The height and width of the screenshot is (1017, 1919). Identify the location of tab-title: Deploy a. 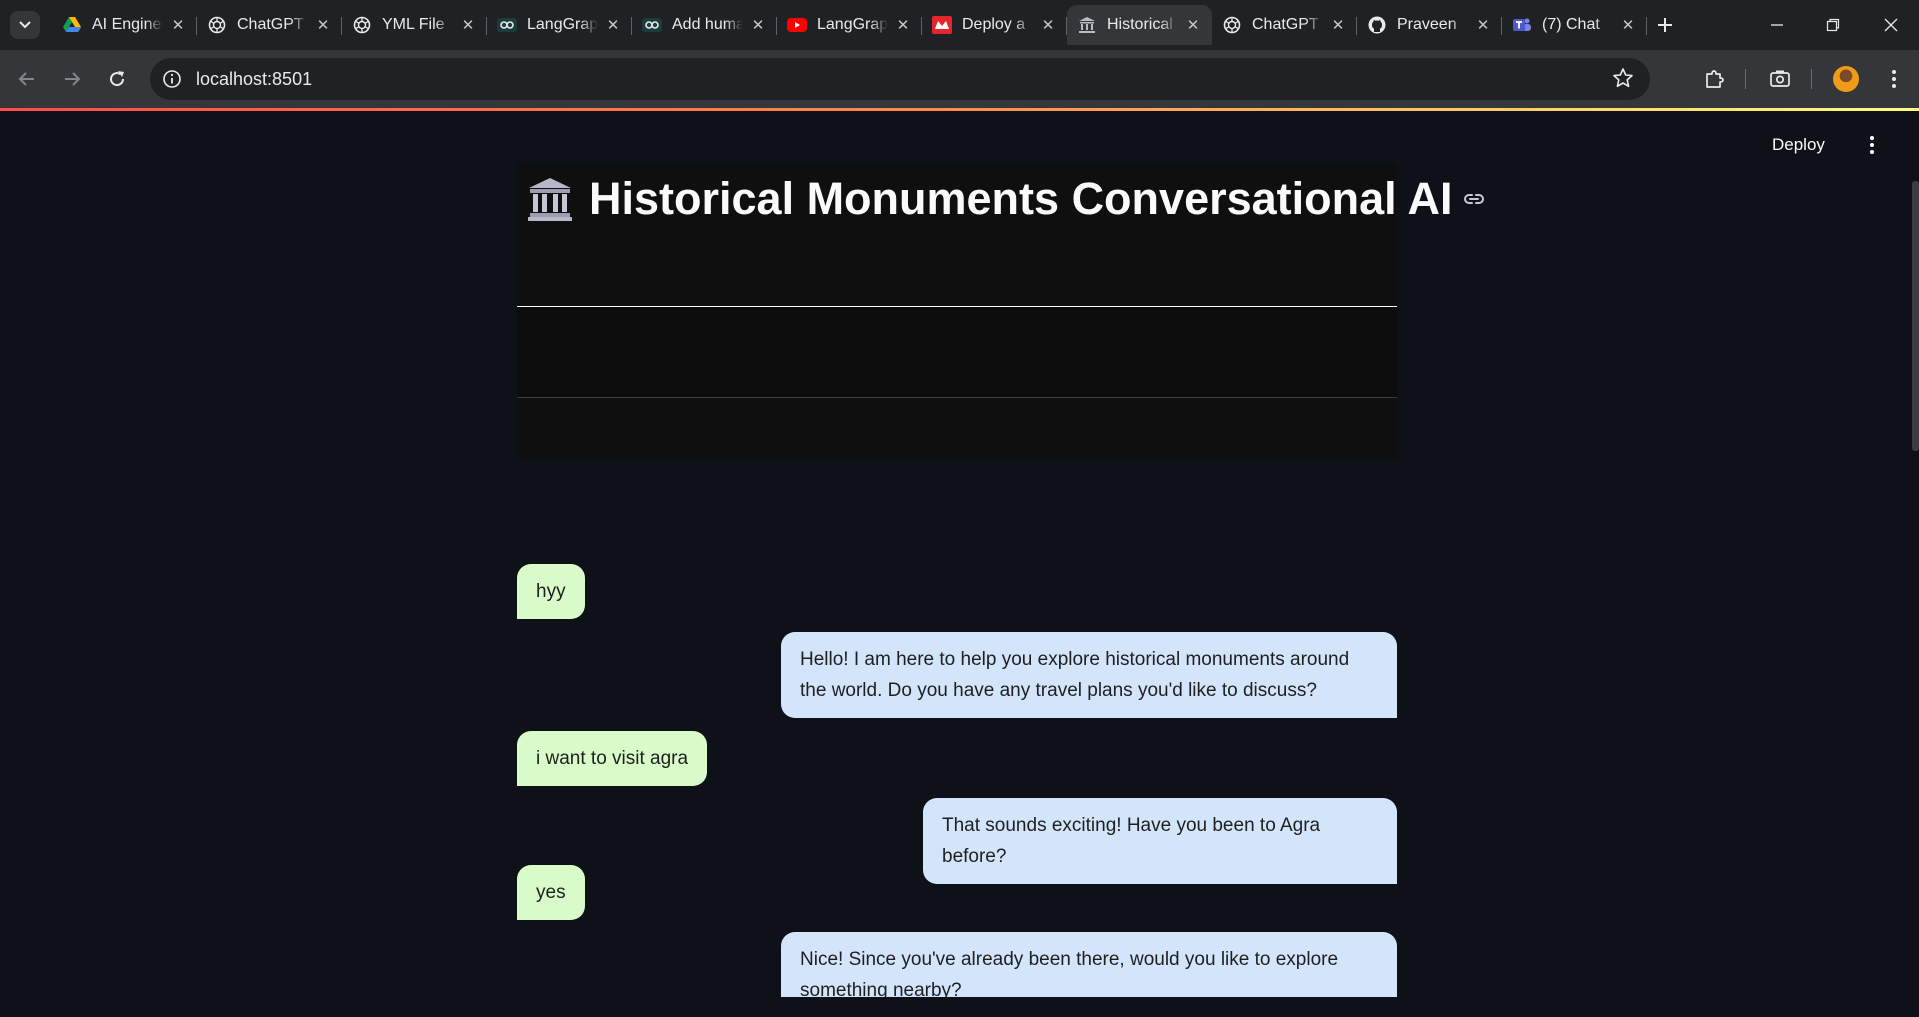
(994, 24).